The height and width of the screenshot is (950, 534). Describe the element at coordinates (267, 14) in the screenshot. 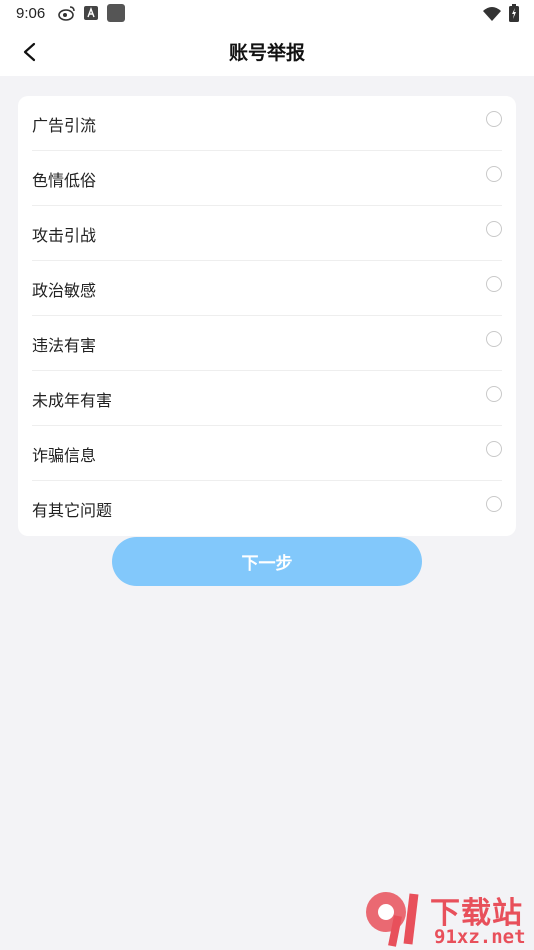

I see `status-bar: 9:06` at that location.